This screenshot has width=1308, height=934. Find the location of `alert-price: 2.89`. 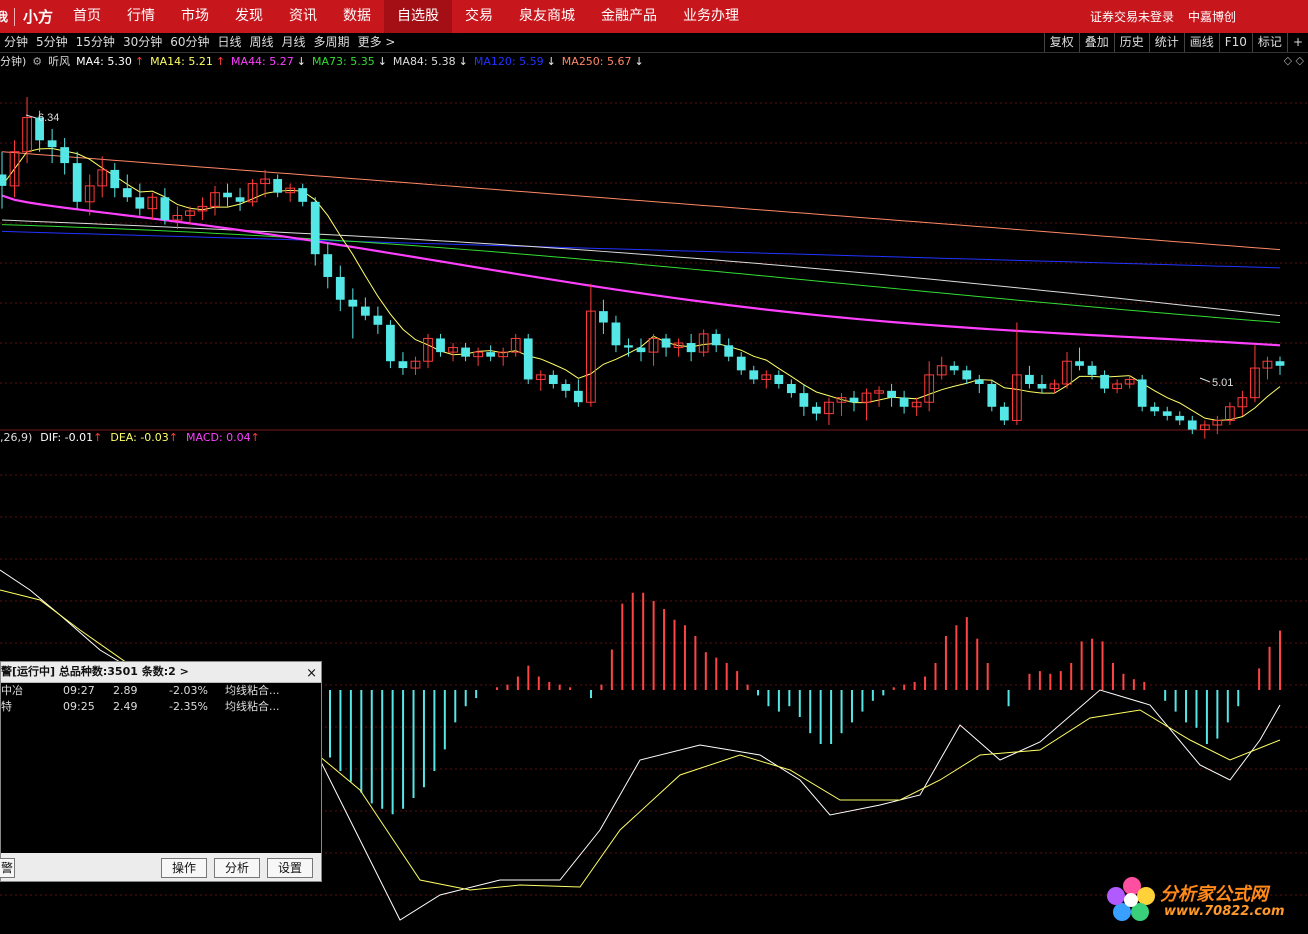

alert-price: 2.89 is located at coordinates (125, 690).